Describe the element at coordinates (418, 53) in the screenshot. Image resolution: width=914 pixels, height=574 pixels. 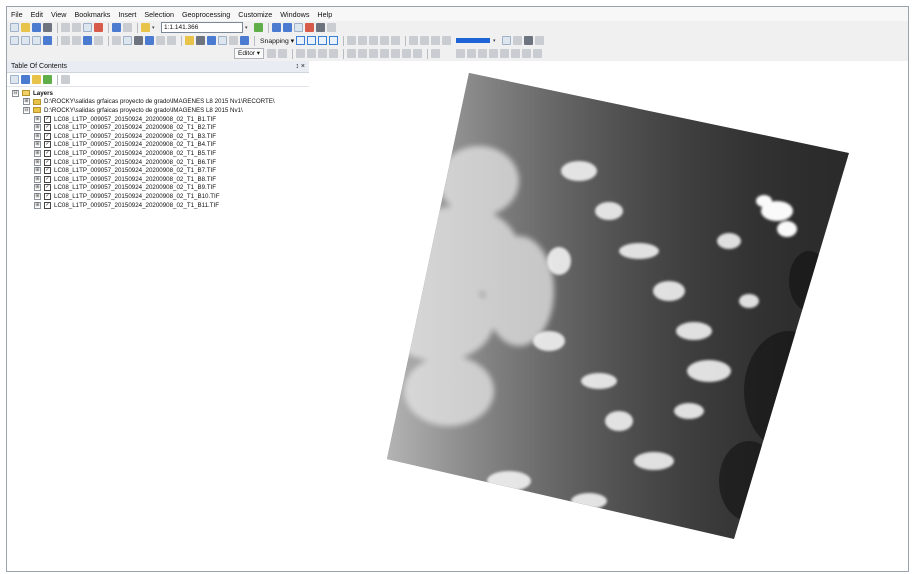
I see `sketch-properties-icon` at that location.